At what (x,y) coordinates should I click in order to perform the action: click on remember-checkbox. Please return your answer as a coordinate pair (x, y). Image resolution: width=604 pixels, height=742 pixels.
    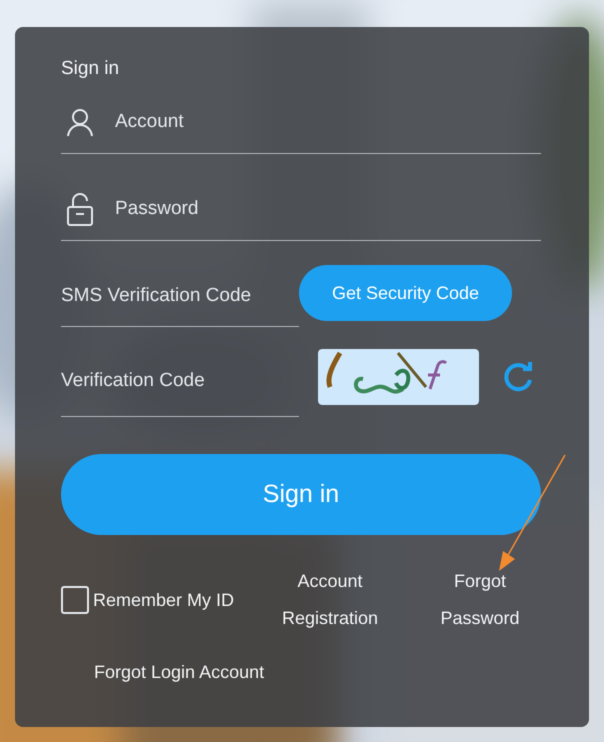
    Looking at the image, I should click on (75, 600).